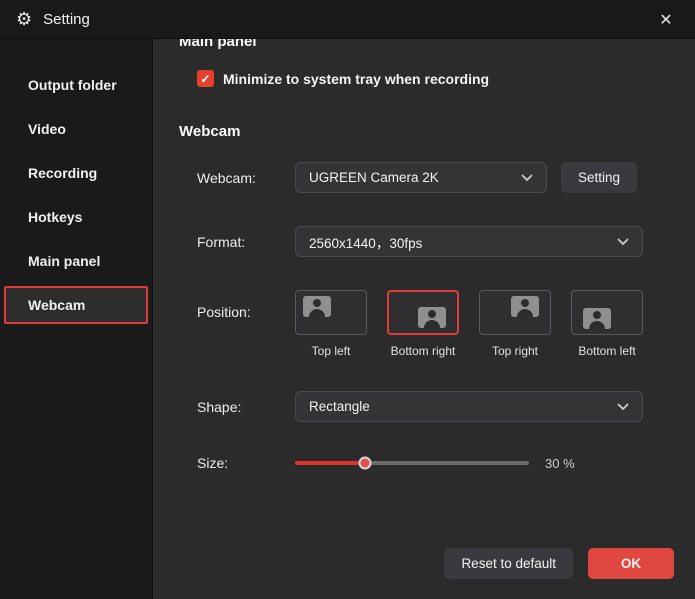  I want to click on format-row: Format: 2560x1440，30fps, so click(426, 241).